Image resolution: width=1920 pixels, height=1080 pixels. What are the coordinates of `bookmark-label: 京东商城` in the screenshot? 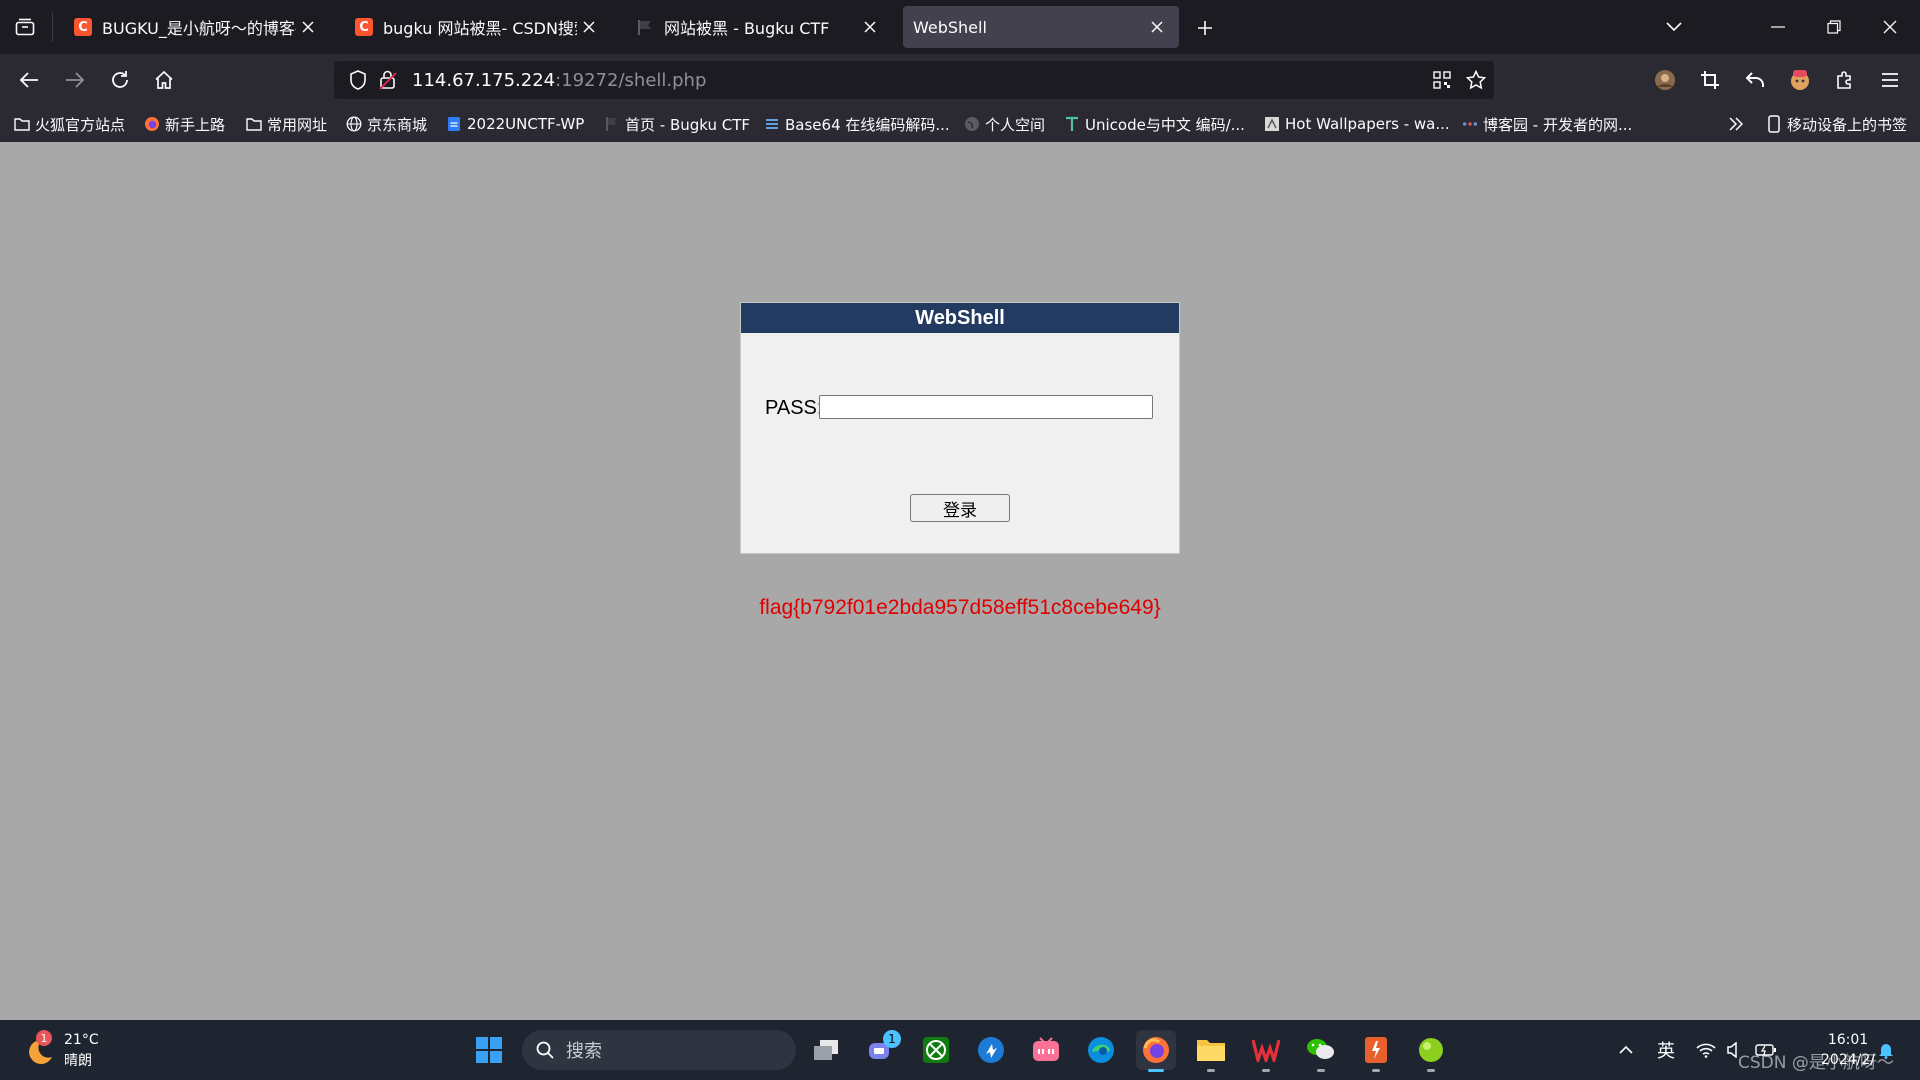 It's located at (397, 124).